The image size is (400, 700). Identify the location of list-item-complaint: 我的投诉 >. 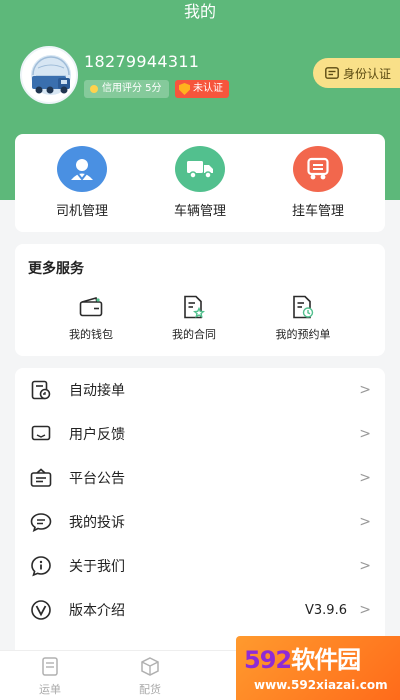
(200, 522).